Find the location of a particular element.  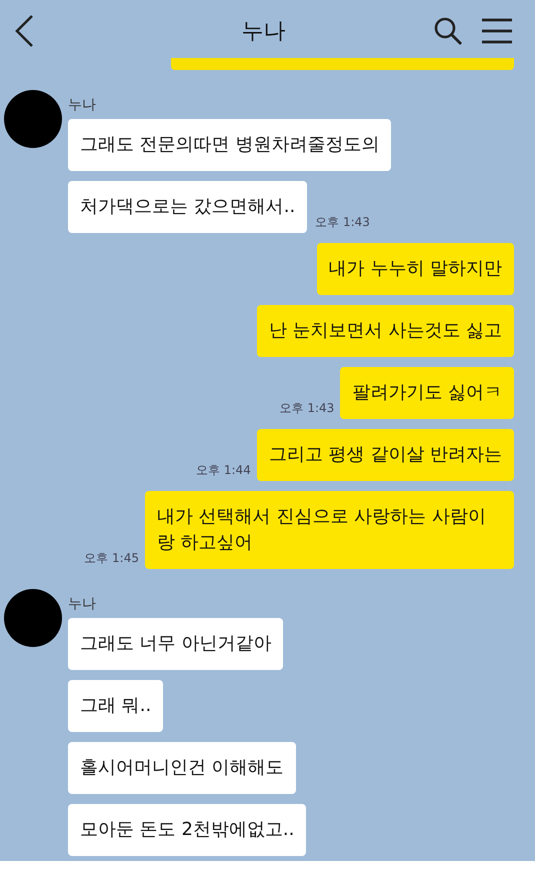

message-time: 오후 1:44 is located at coordinates (223, 470).